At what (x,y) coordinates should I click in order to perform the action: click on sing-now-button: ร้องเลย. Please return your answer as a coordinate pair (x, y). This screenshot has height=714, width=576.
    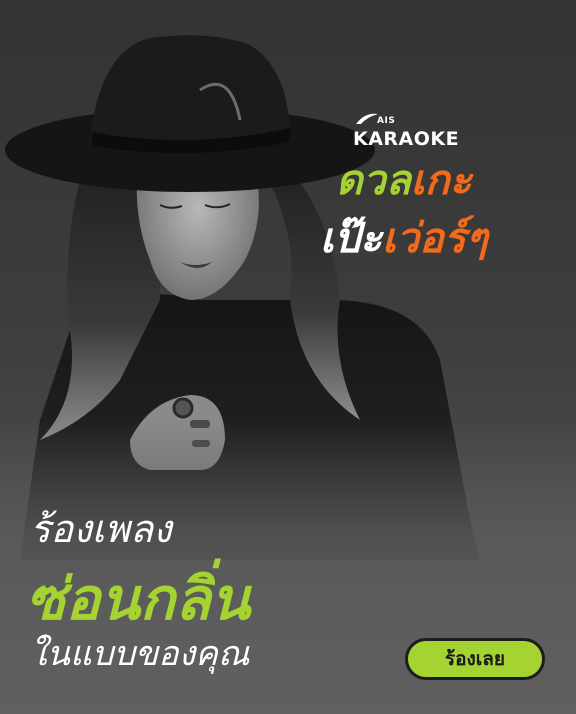
    Looking at the image, I should click on (475, 659).